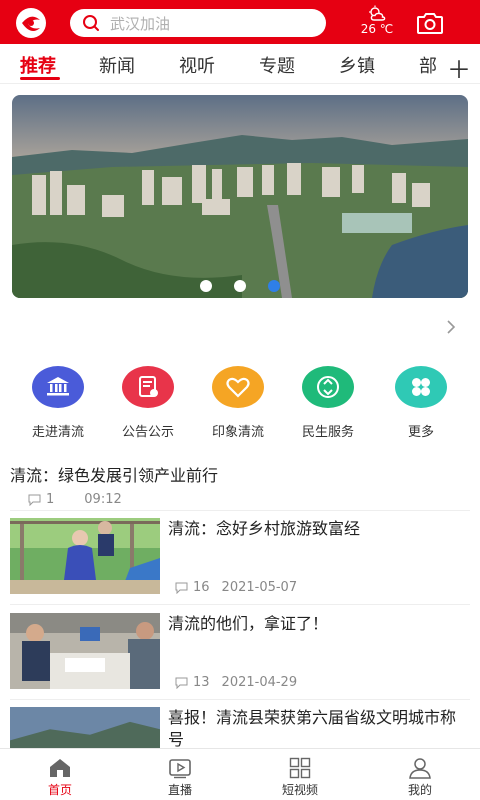 This screenshot has height=800, width=480. I want to click on active-tab-indicator, so click(40, 78).